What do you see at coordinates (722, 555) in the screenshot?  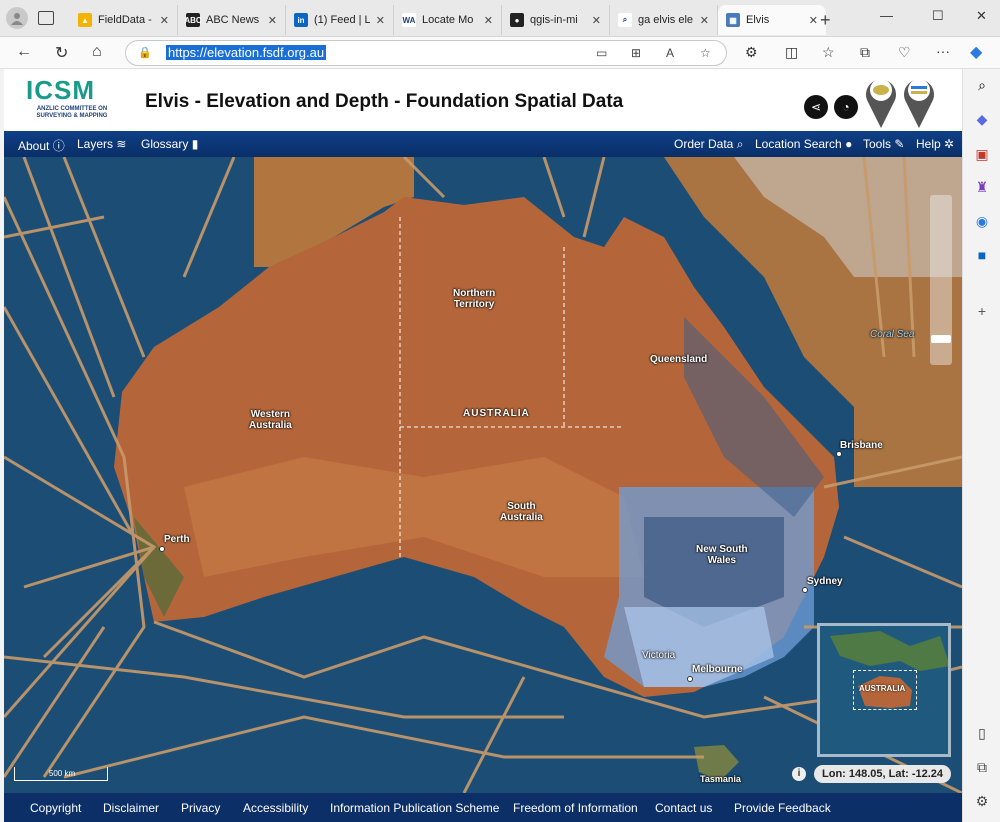 I see `label-new-south-wales: New South Wales` at bounding box center [722, 555].